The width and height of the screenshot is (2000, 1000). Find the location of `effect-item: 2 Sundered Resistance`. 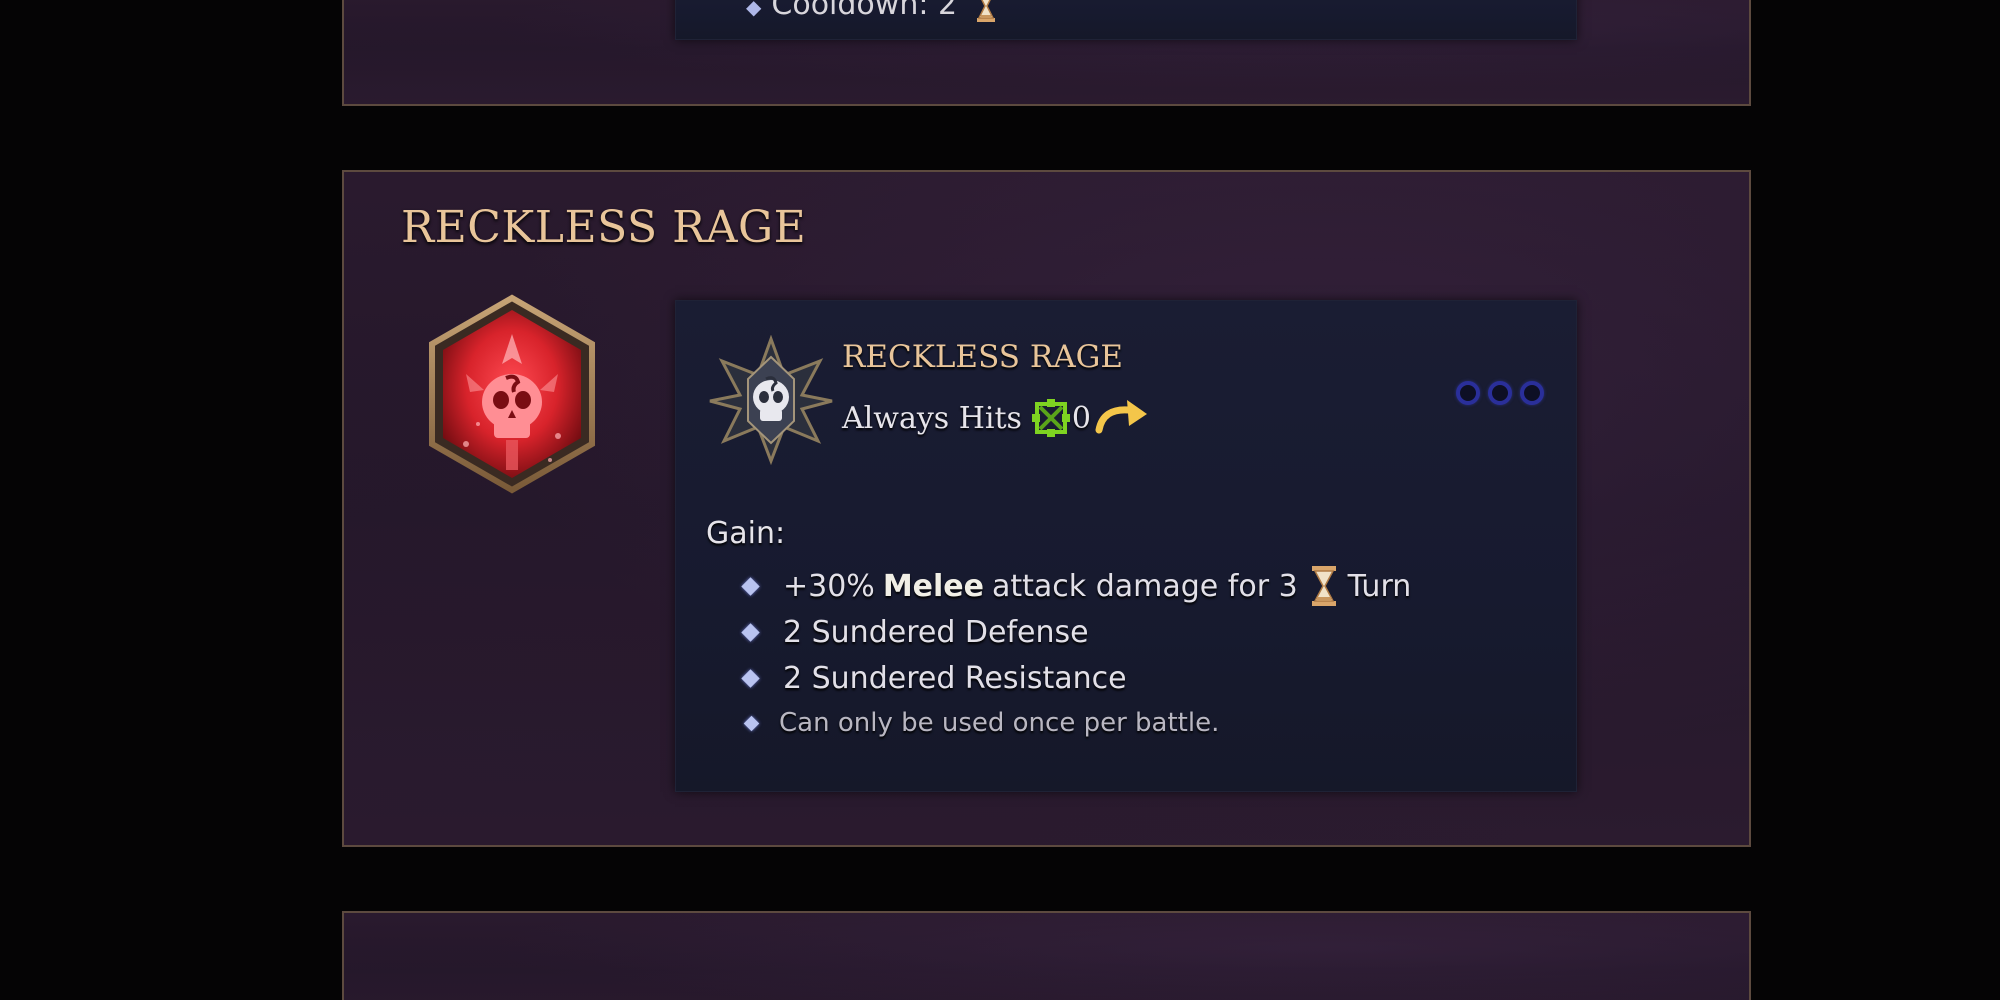

effect-item: 2 Sundered Resistance is located at coordinates (1075, 678).